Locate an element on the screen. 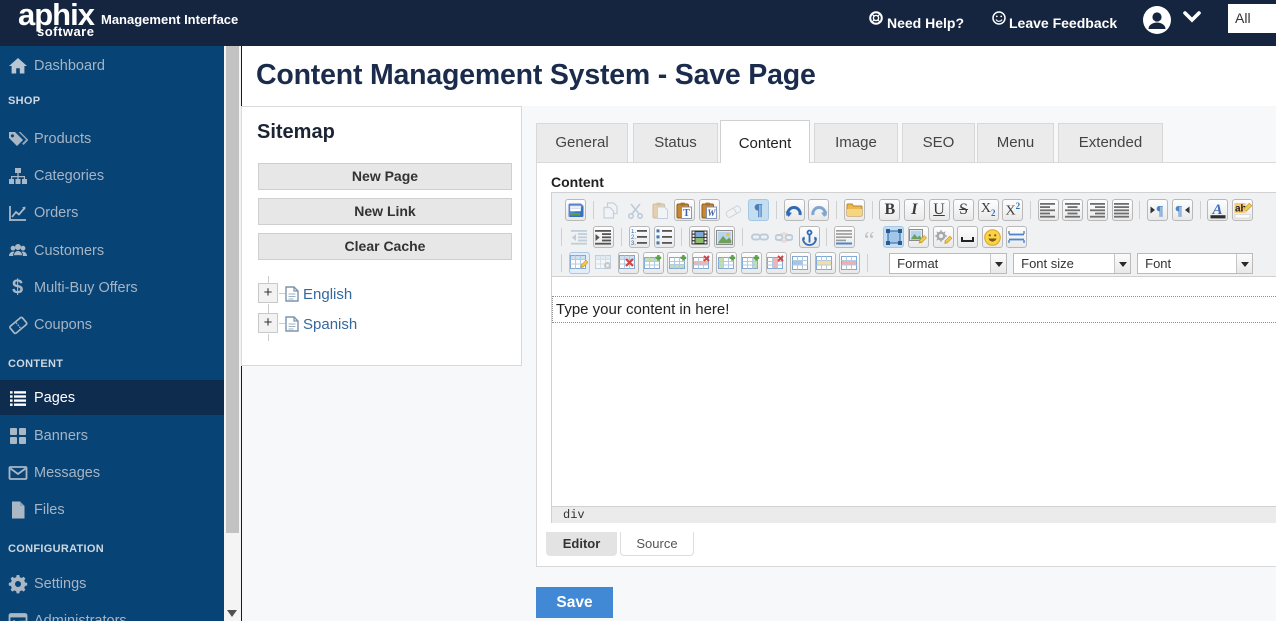  svg-text: T is located at coordinates (686, 213).